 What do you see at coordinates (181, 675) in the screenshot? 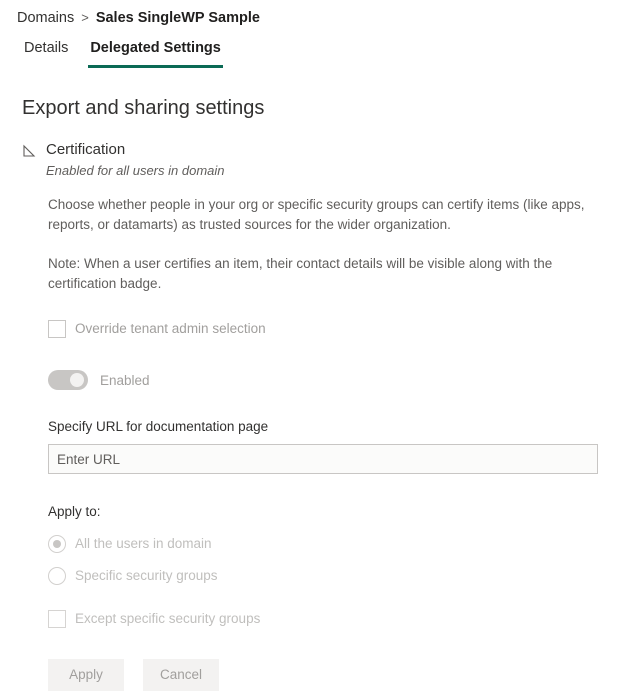
I see `cancel-button: Cancel` at bounding box center [181, 675].